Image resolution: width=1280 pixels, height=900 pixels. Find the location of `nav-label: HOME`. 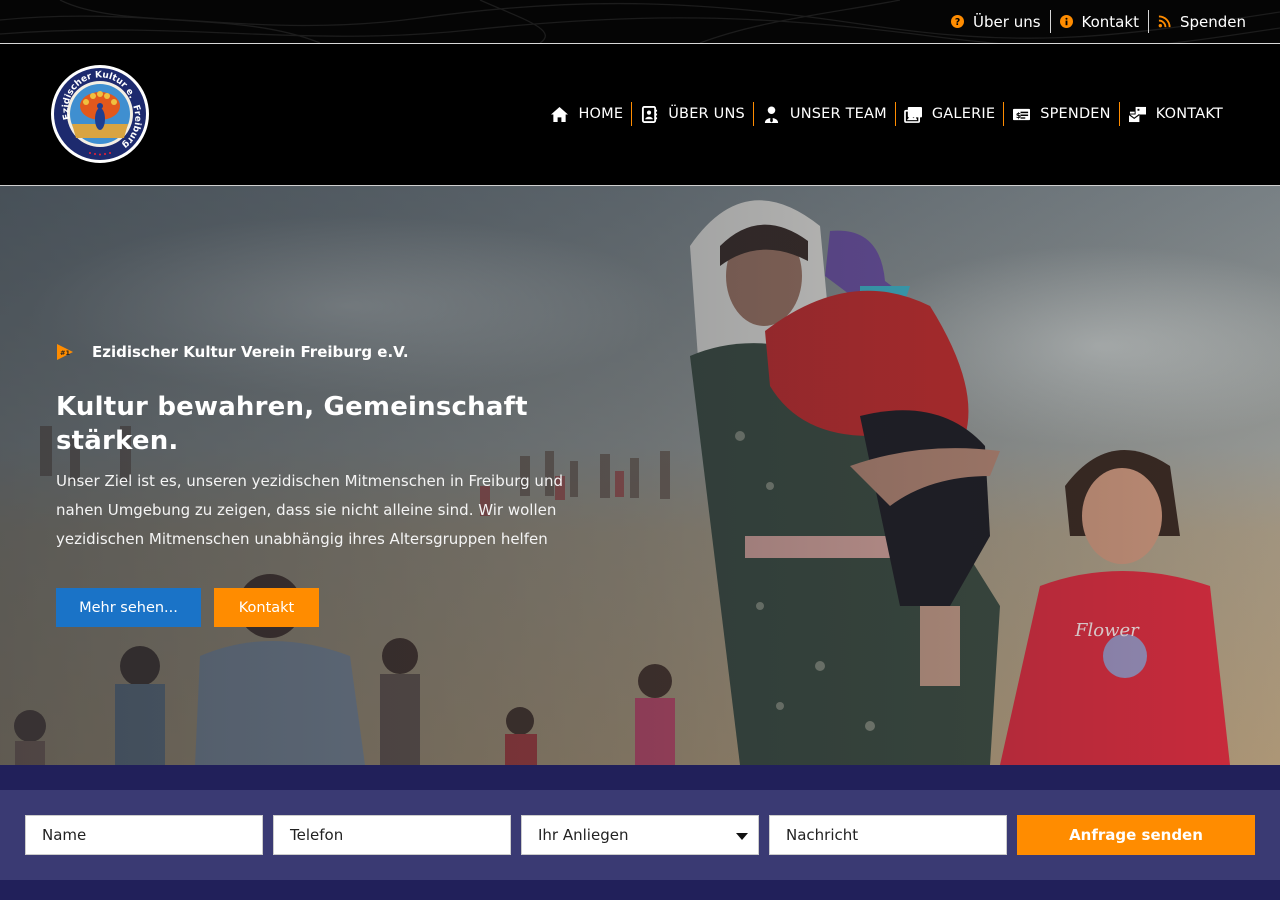

nav-label: HOME is located at coordinates (601, 114).